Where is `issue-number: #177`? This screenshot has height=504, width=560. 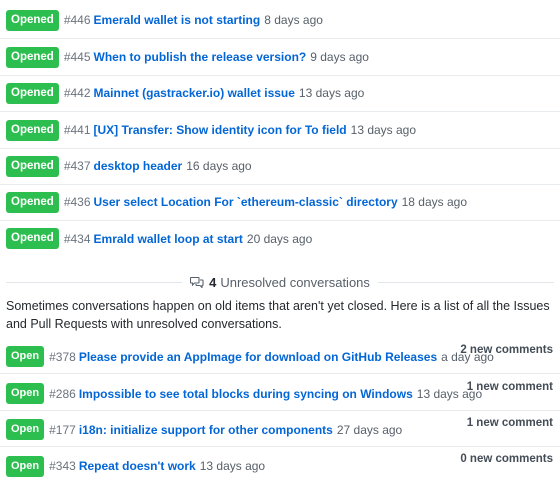
issue-number: #177 is located at coordinates (62, 429).